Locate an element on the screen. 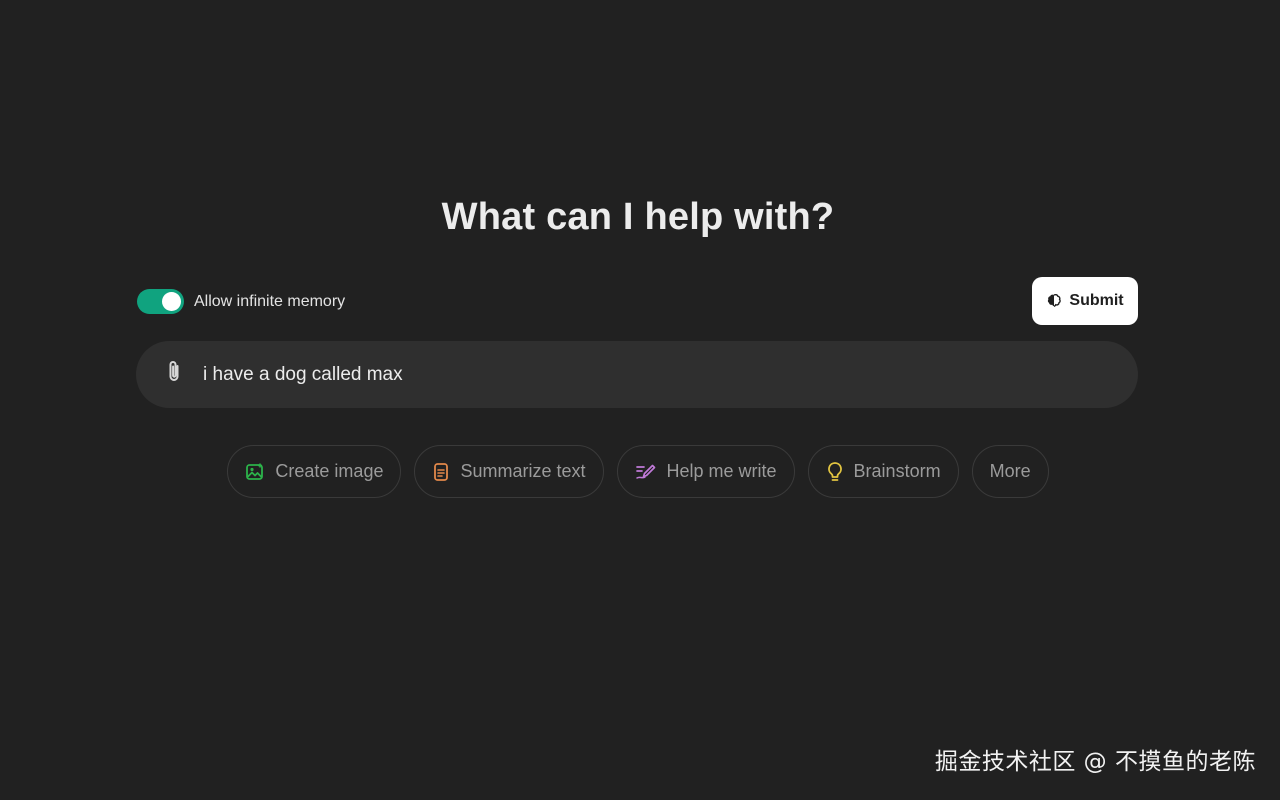  submit-label: Submit is located at coordinates (1096, 300).